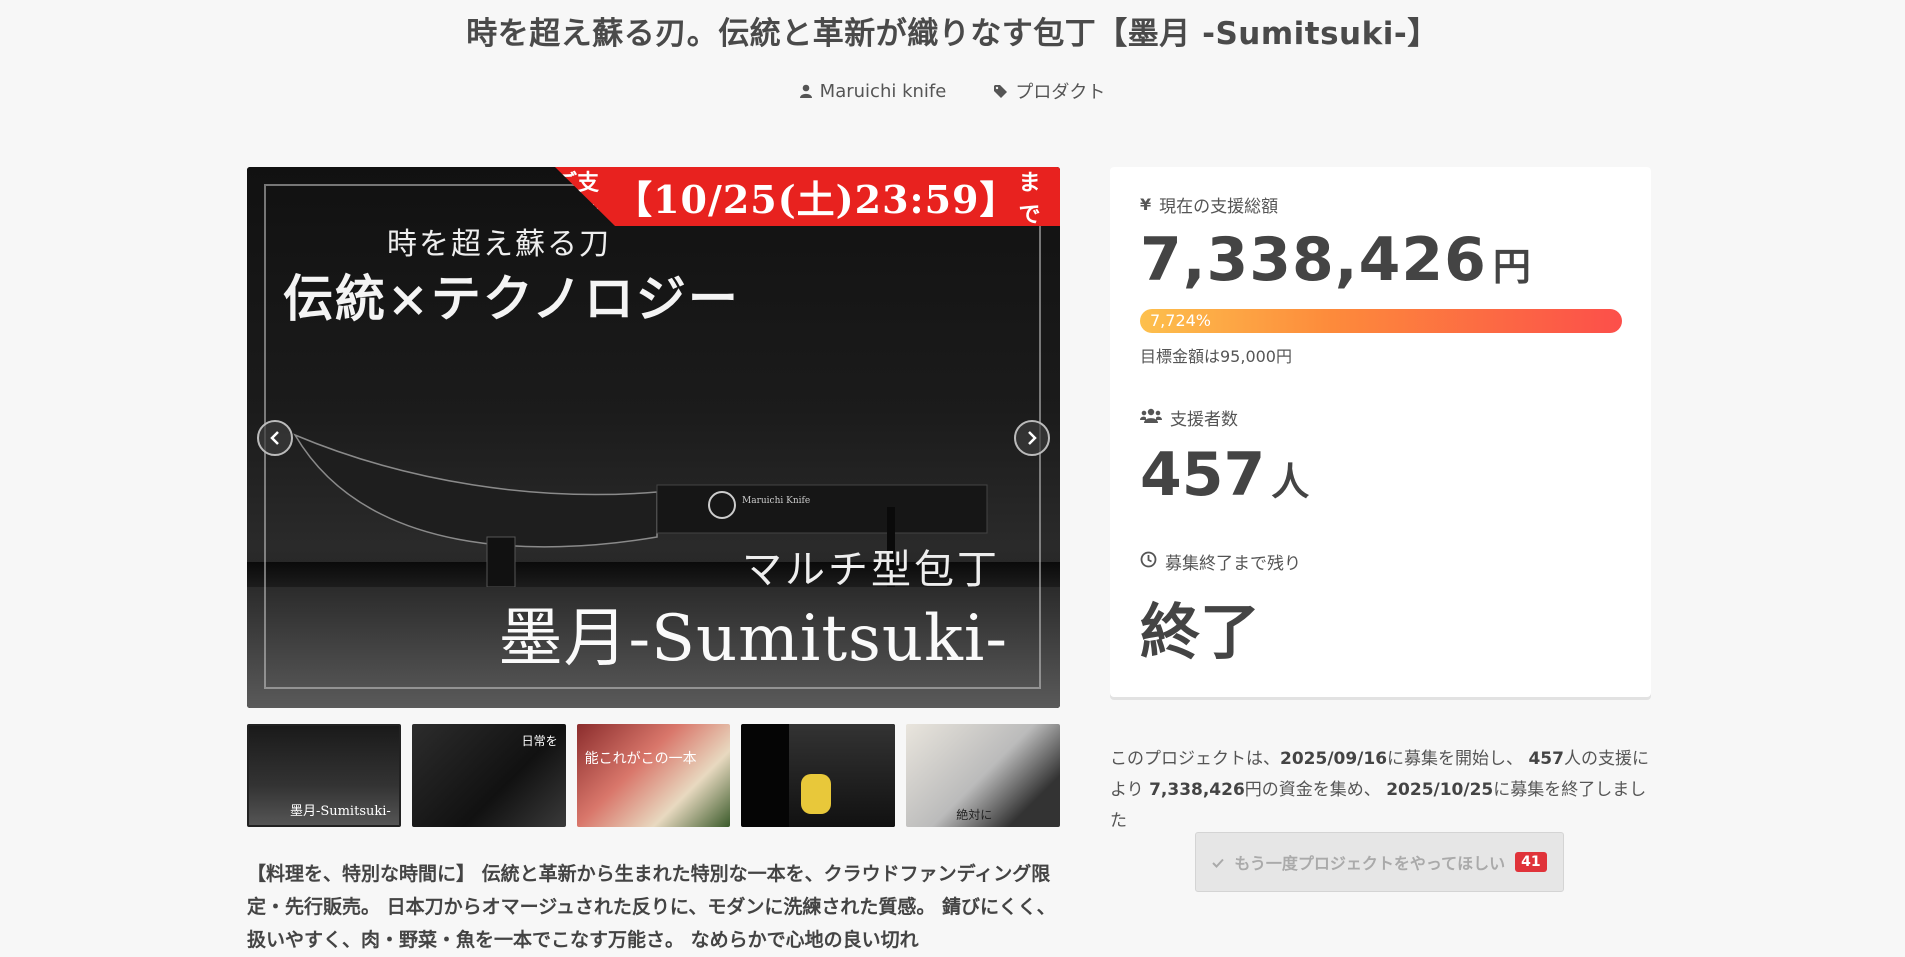 Image resolution: width=1905 pixels, height=957 pixels. What do you see at coordinates (1151, 418) in the screenshot?
I see `users-icon` at bounding box center [1151, 418].